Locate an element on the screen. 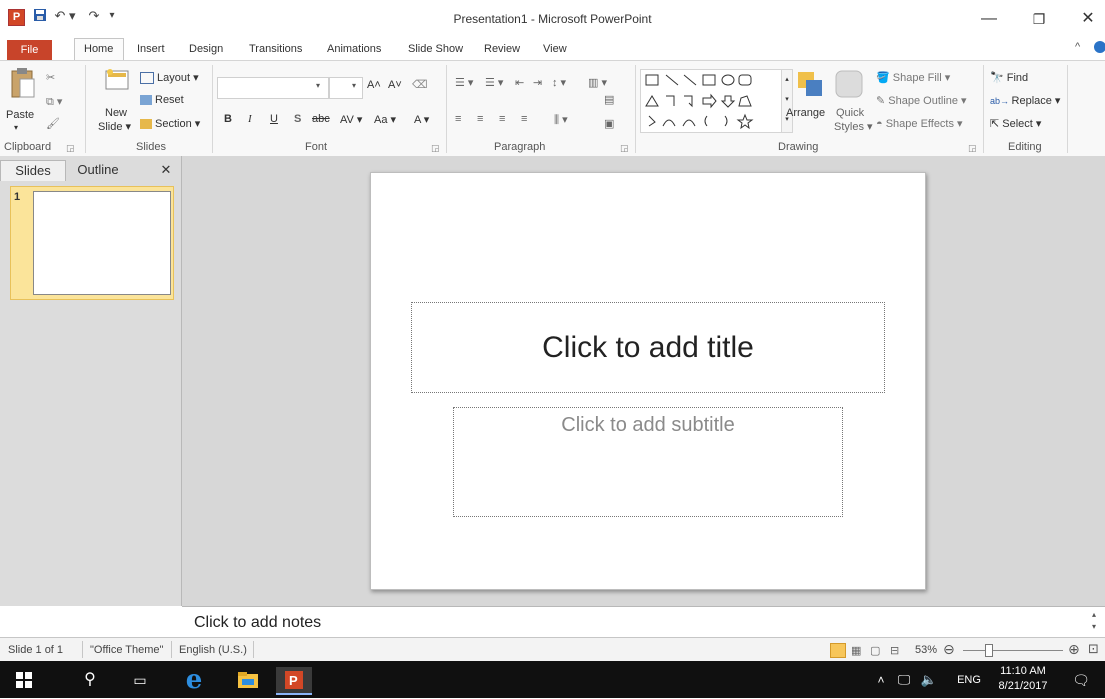 The image size is (1105, 699). language: English (U.S.) is located at coordinates (213, 650).